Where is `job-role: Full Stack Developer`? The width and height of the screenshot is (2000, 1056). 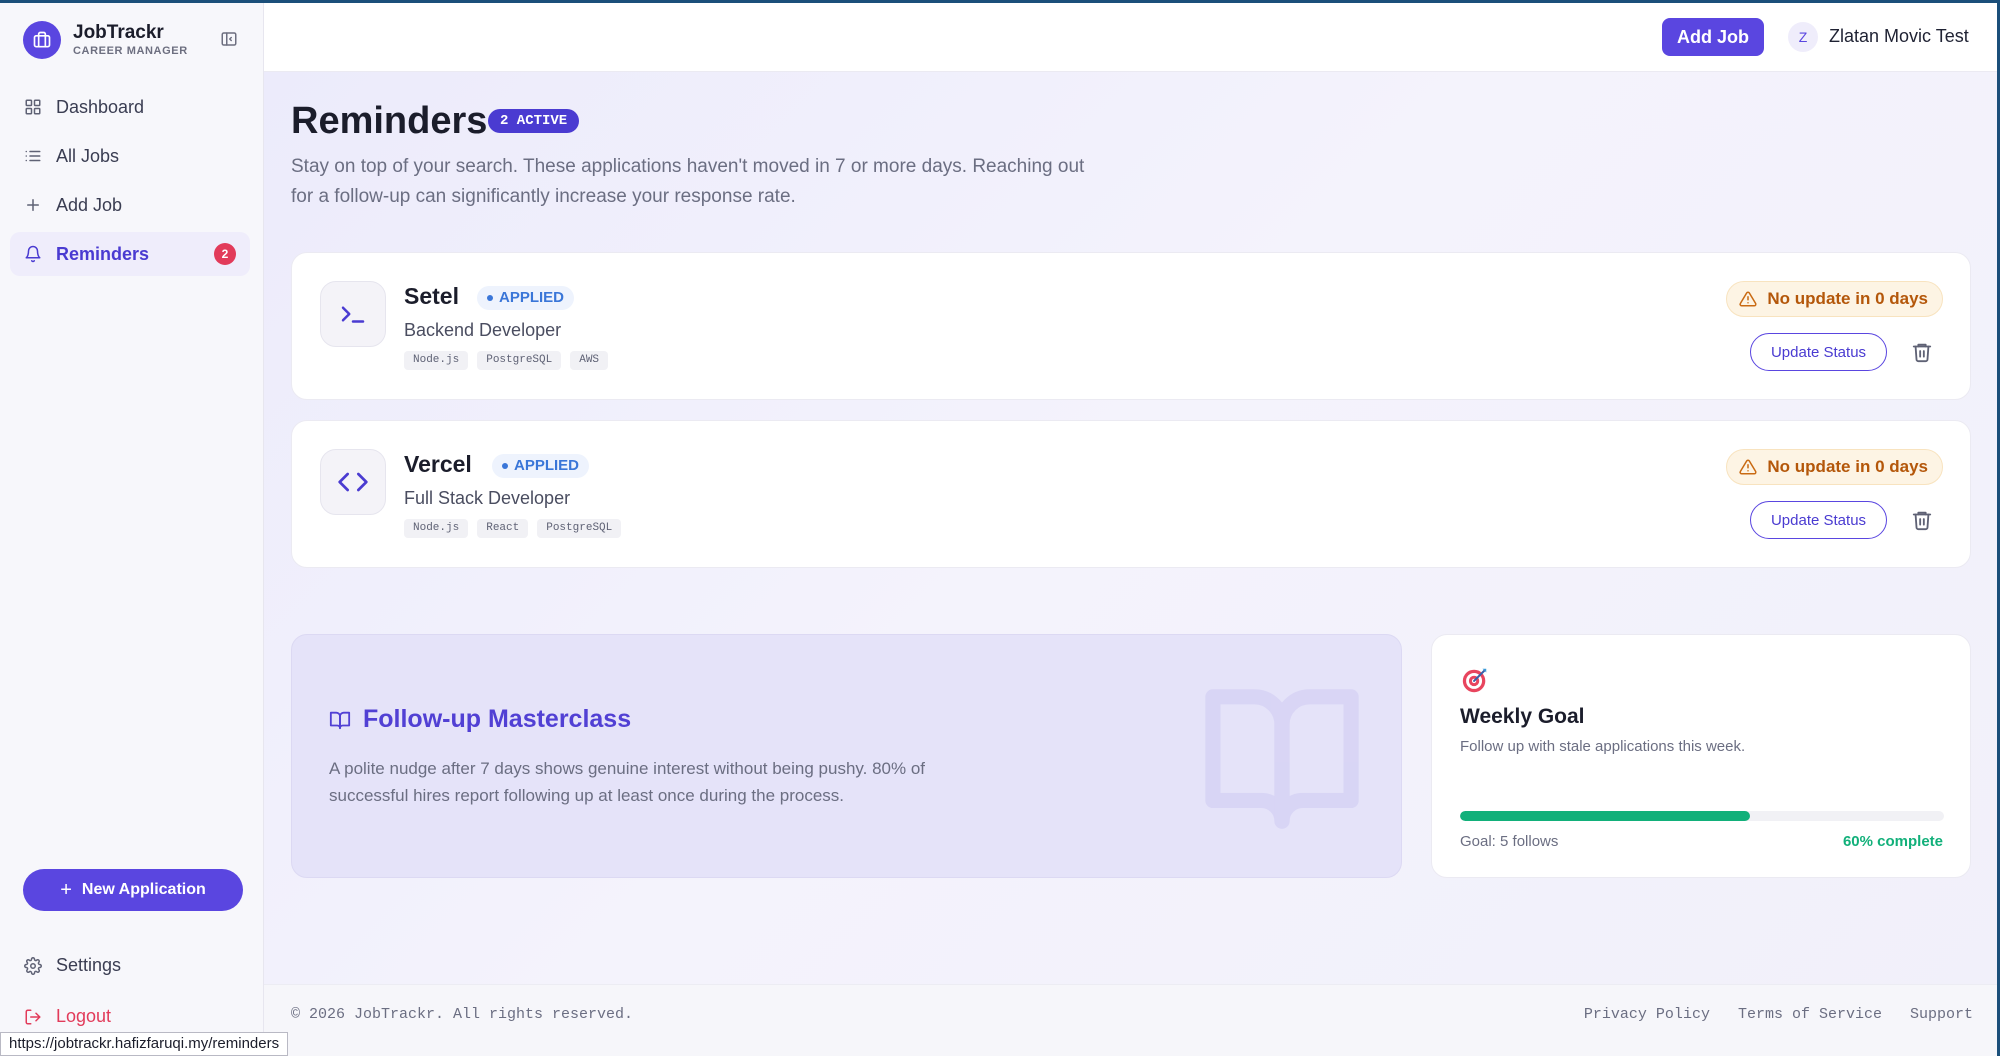
job-role: Full Stack Developer is located at coordinates (487, 498).